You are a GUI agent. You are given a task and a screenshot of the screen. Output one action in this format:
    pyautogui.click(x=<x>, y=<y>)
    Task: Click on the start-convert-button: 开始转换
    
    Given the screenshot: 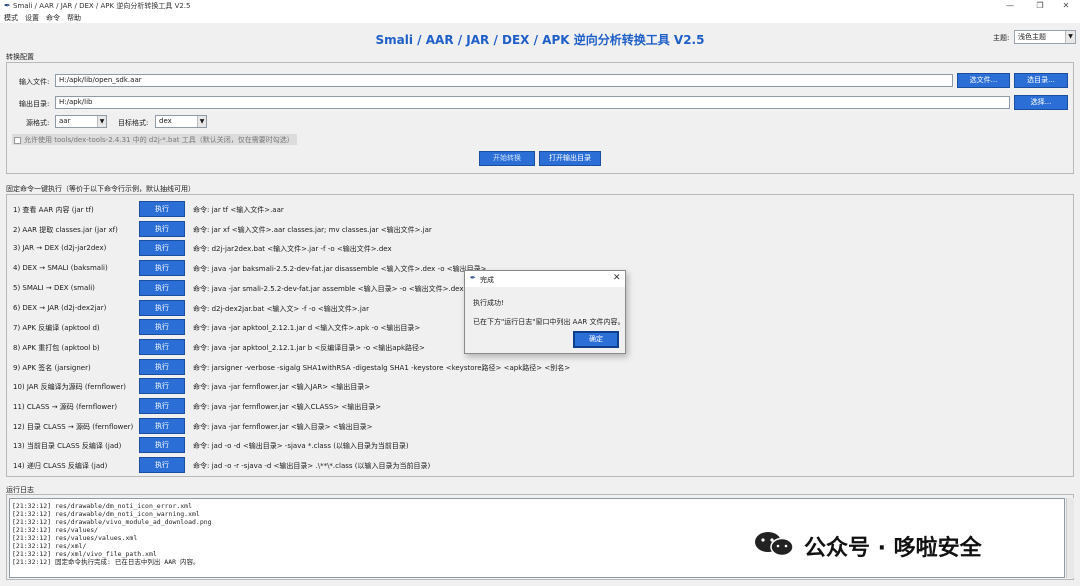 What is the action you would take?
    pyautogui.click(x=507, y=158)
    